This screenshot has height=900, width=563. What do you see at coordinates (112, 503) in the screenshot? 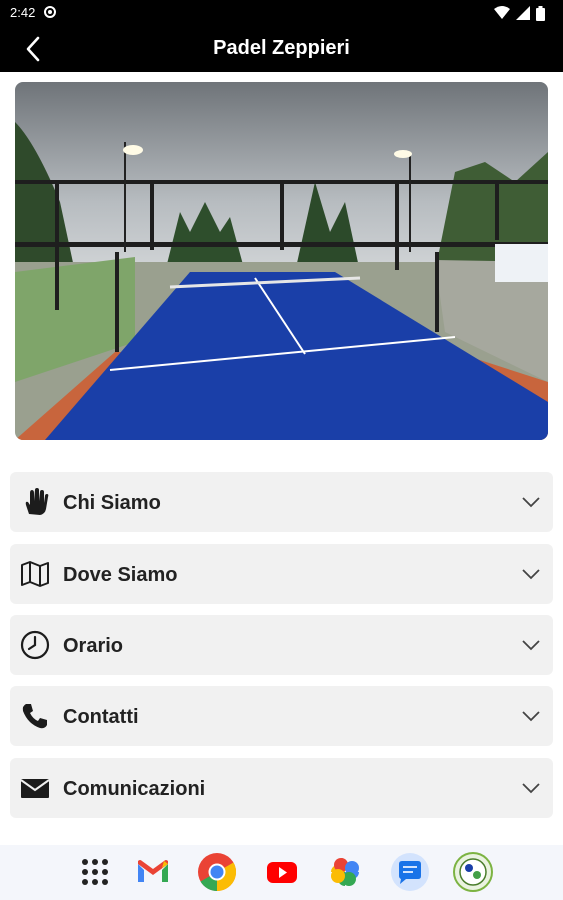
I see `section-label: Chi Siamo` at bounding box center [112, 503].